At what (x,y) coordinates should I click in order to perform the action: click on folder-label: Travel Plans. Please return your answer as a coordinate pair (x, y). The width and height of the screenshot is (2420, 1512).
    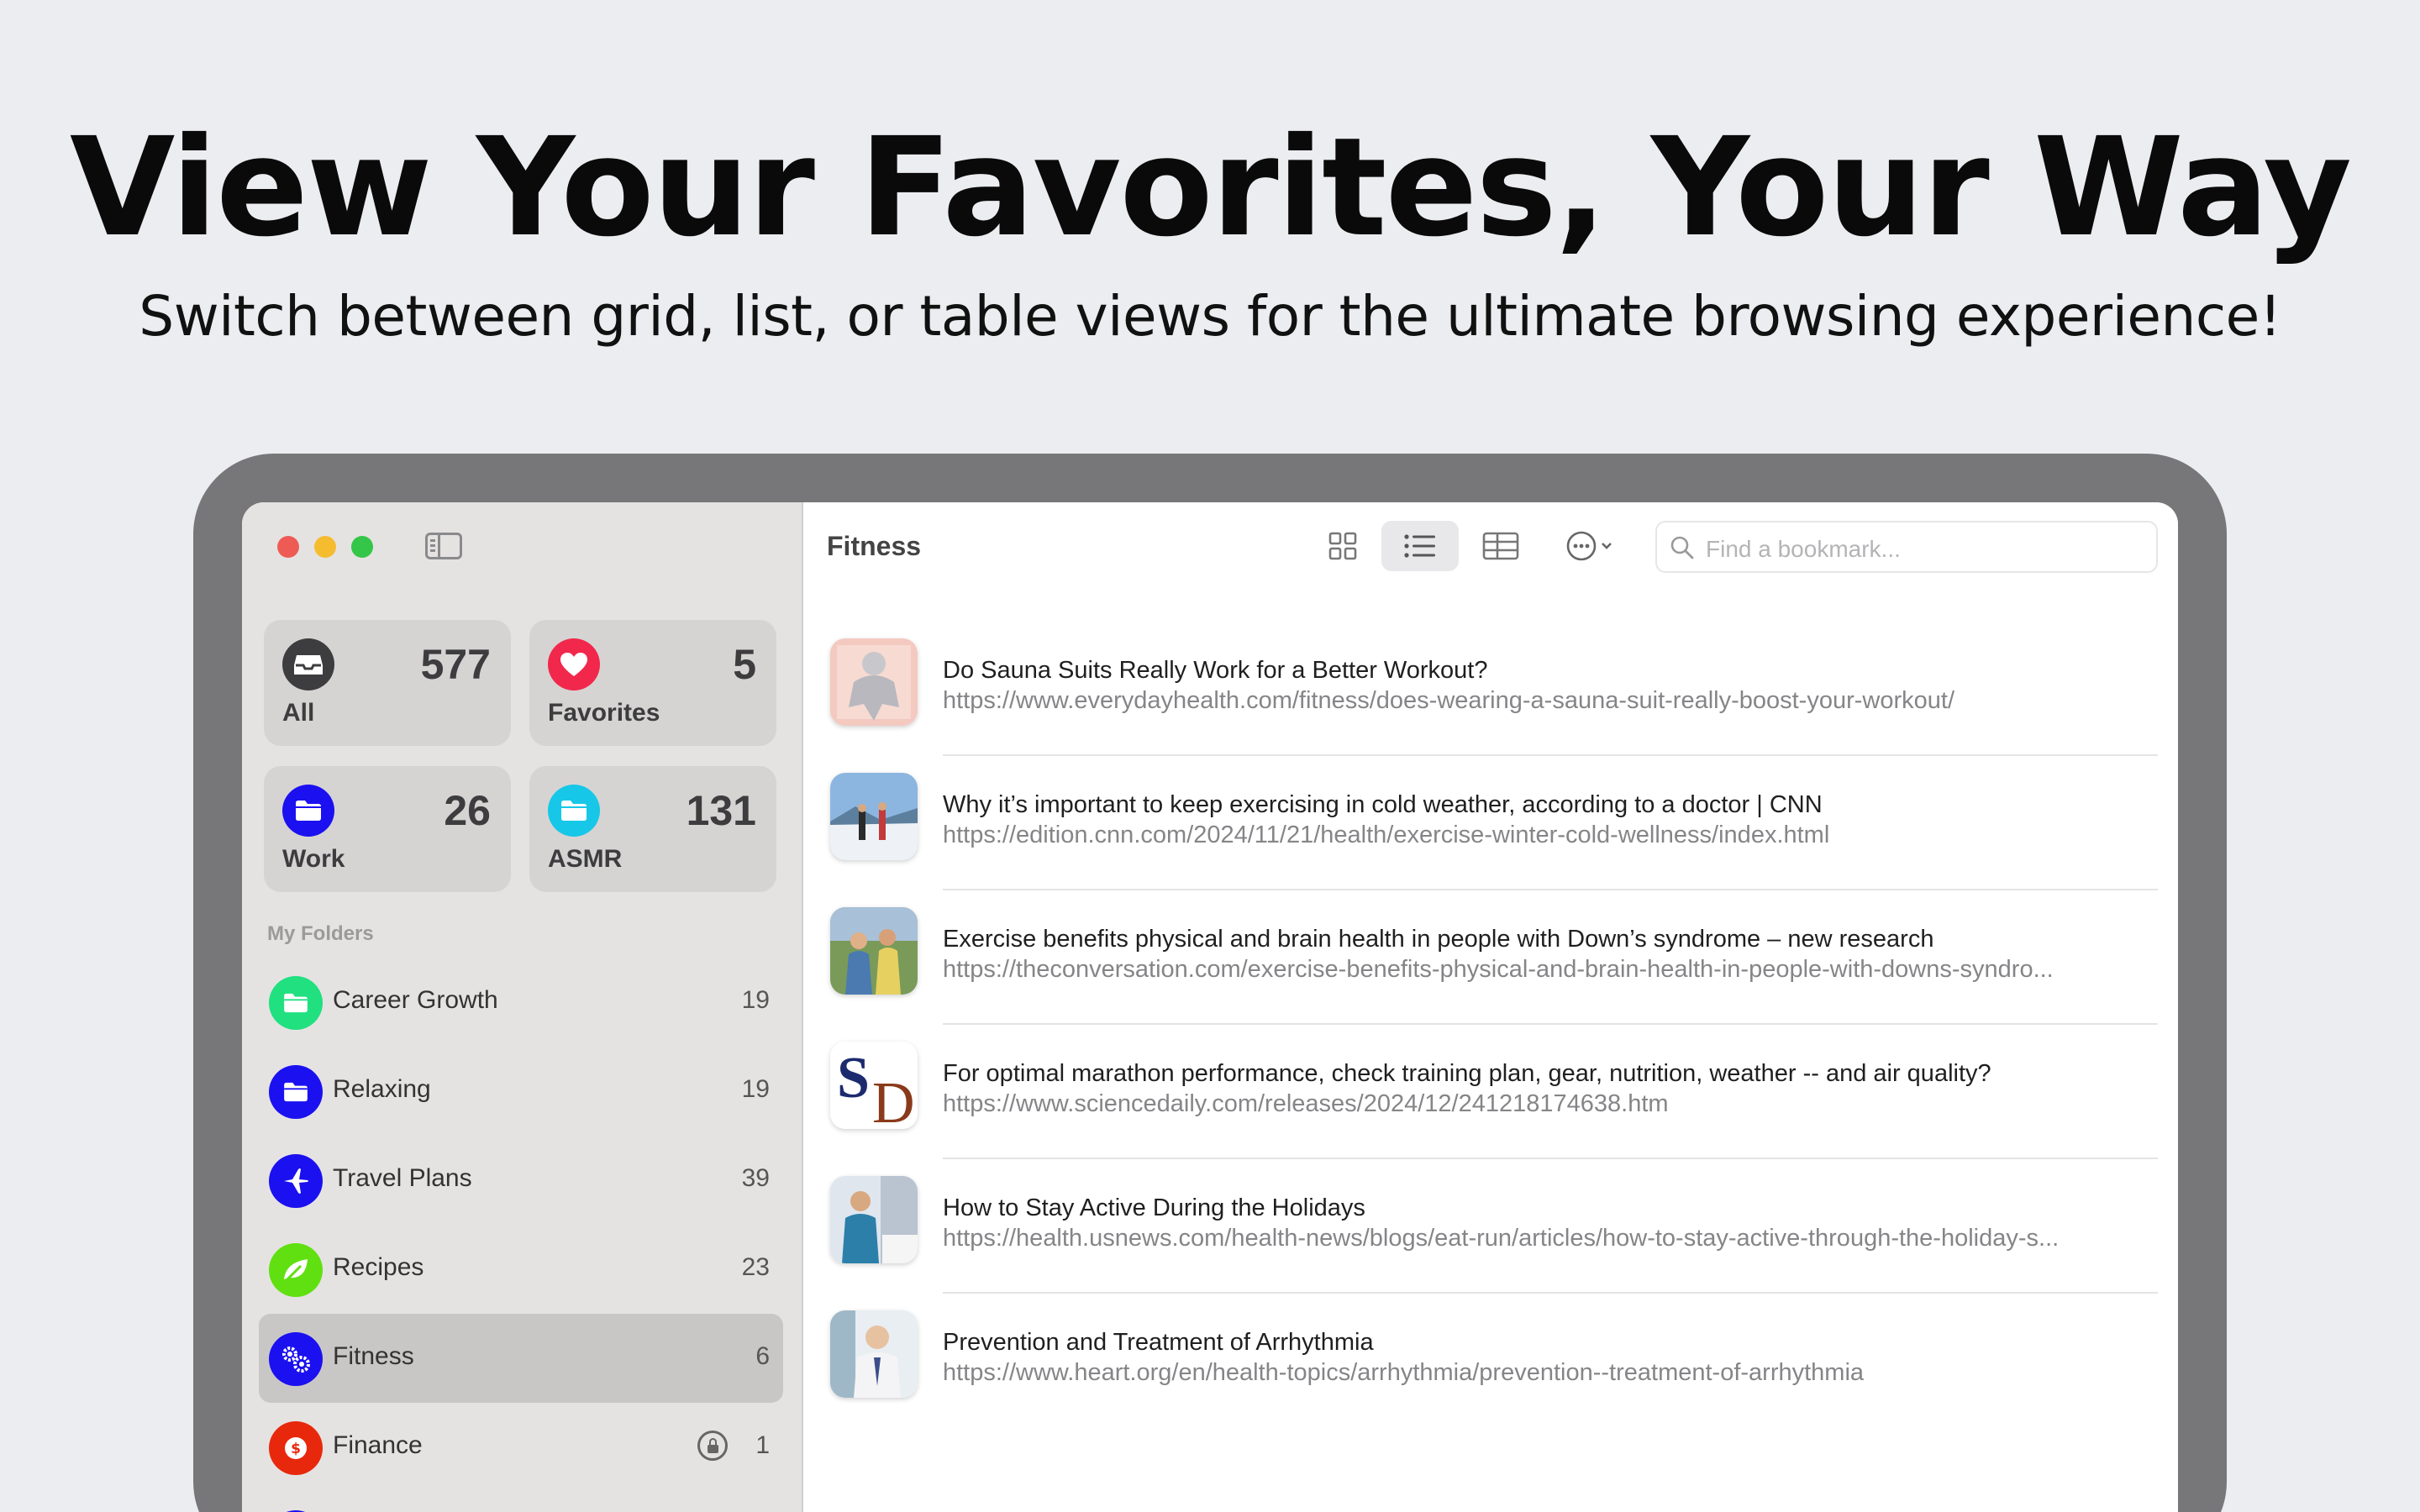
    Looking at the image, I should click on (402, 1178).